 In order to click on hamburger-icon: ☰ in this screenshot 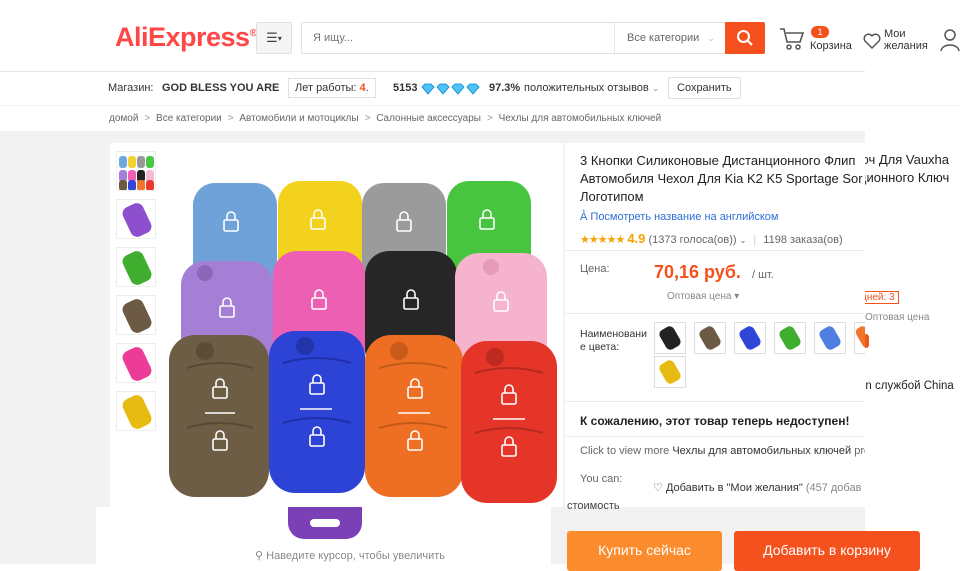, I will do `click(272, 37)`.